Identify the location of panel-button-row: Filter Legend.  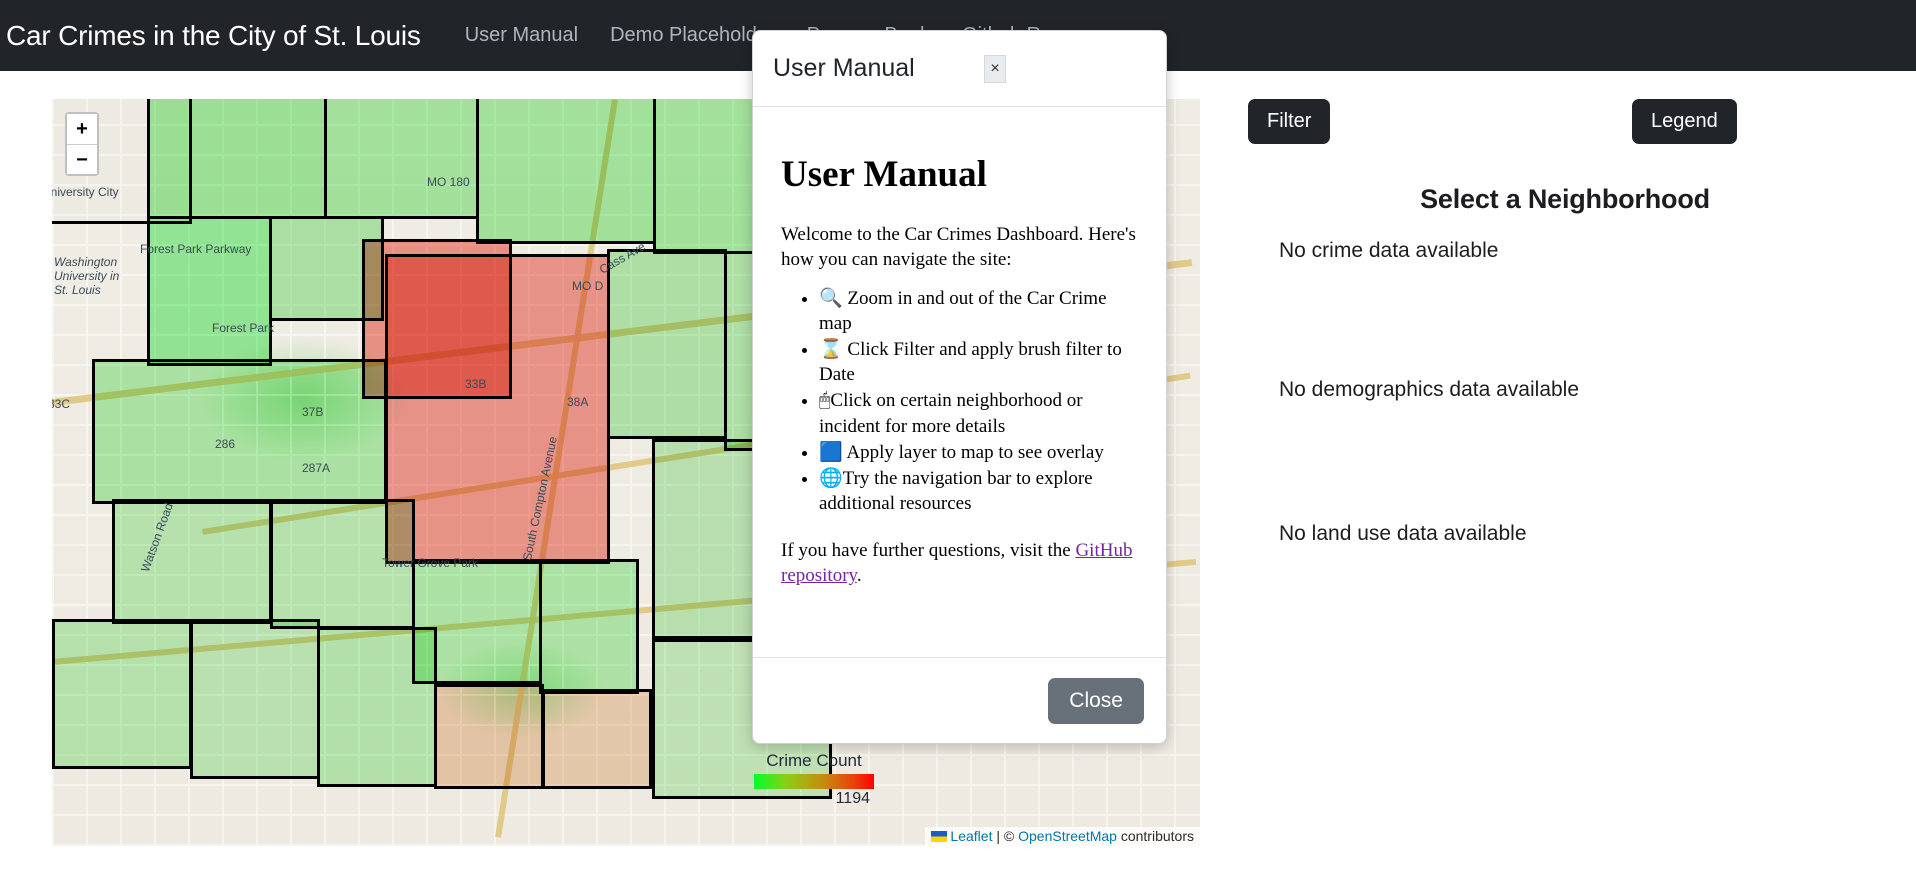
(1565, 125).